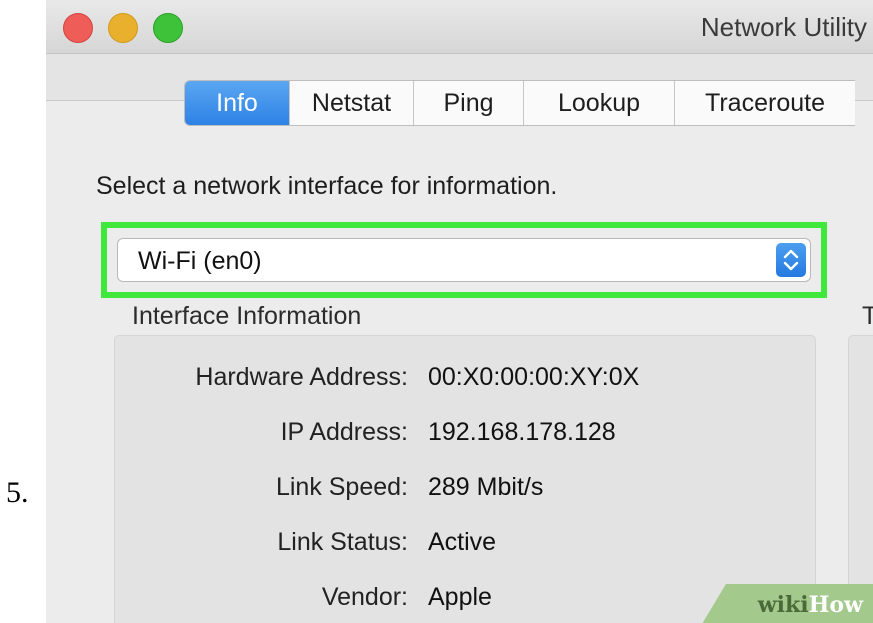  I want to click on info-label: Hardware Address:, so click(301, 377).